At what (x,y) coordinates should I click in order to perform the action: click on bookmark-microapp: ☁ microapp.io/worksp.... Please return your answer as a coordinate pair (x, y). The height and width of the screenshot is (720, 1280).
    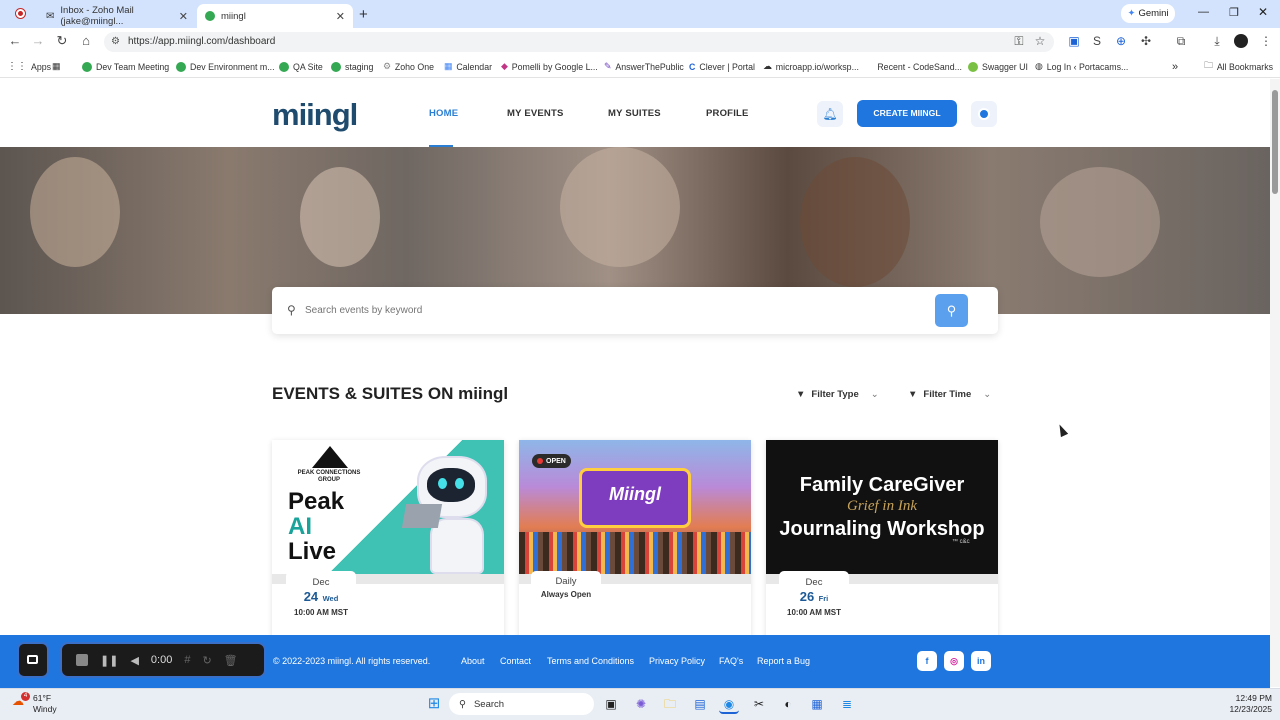
    Looking at the image, I should click on (811, 66).